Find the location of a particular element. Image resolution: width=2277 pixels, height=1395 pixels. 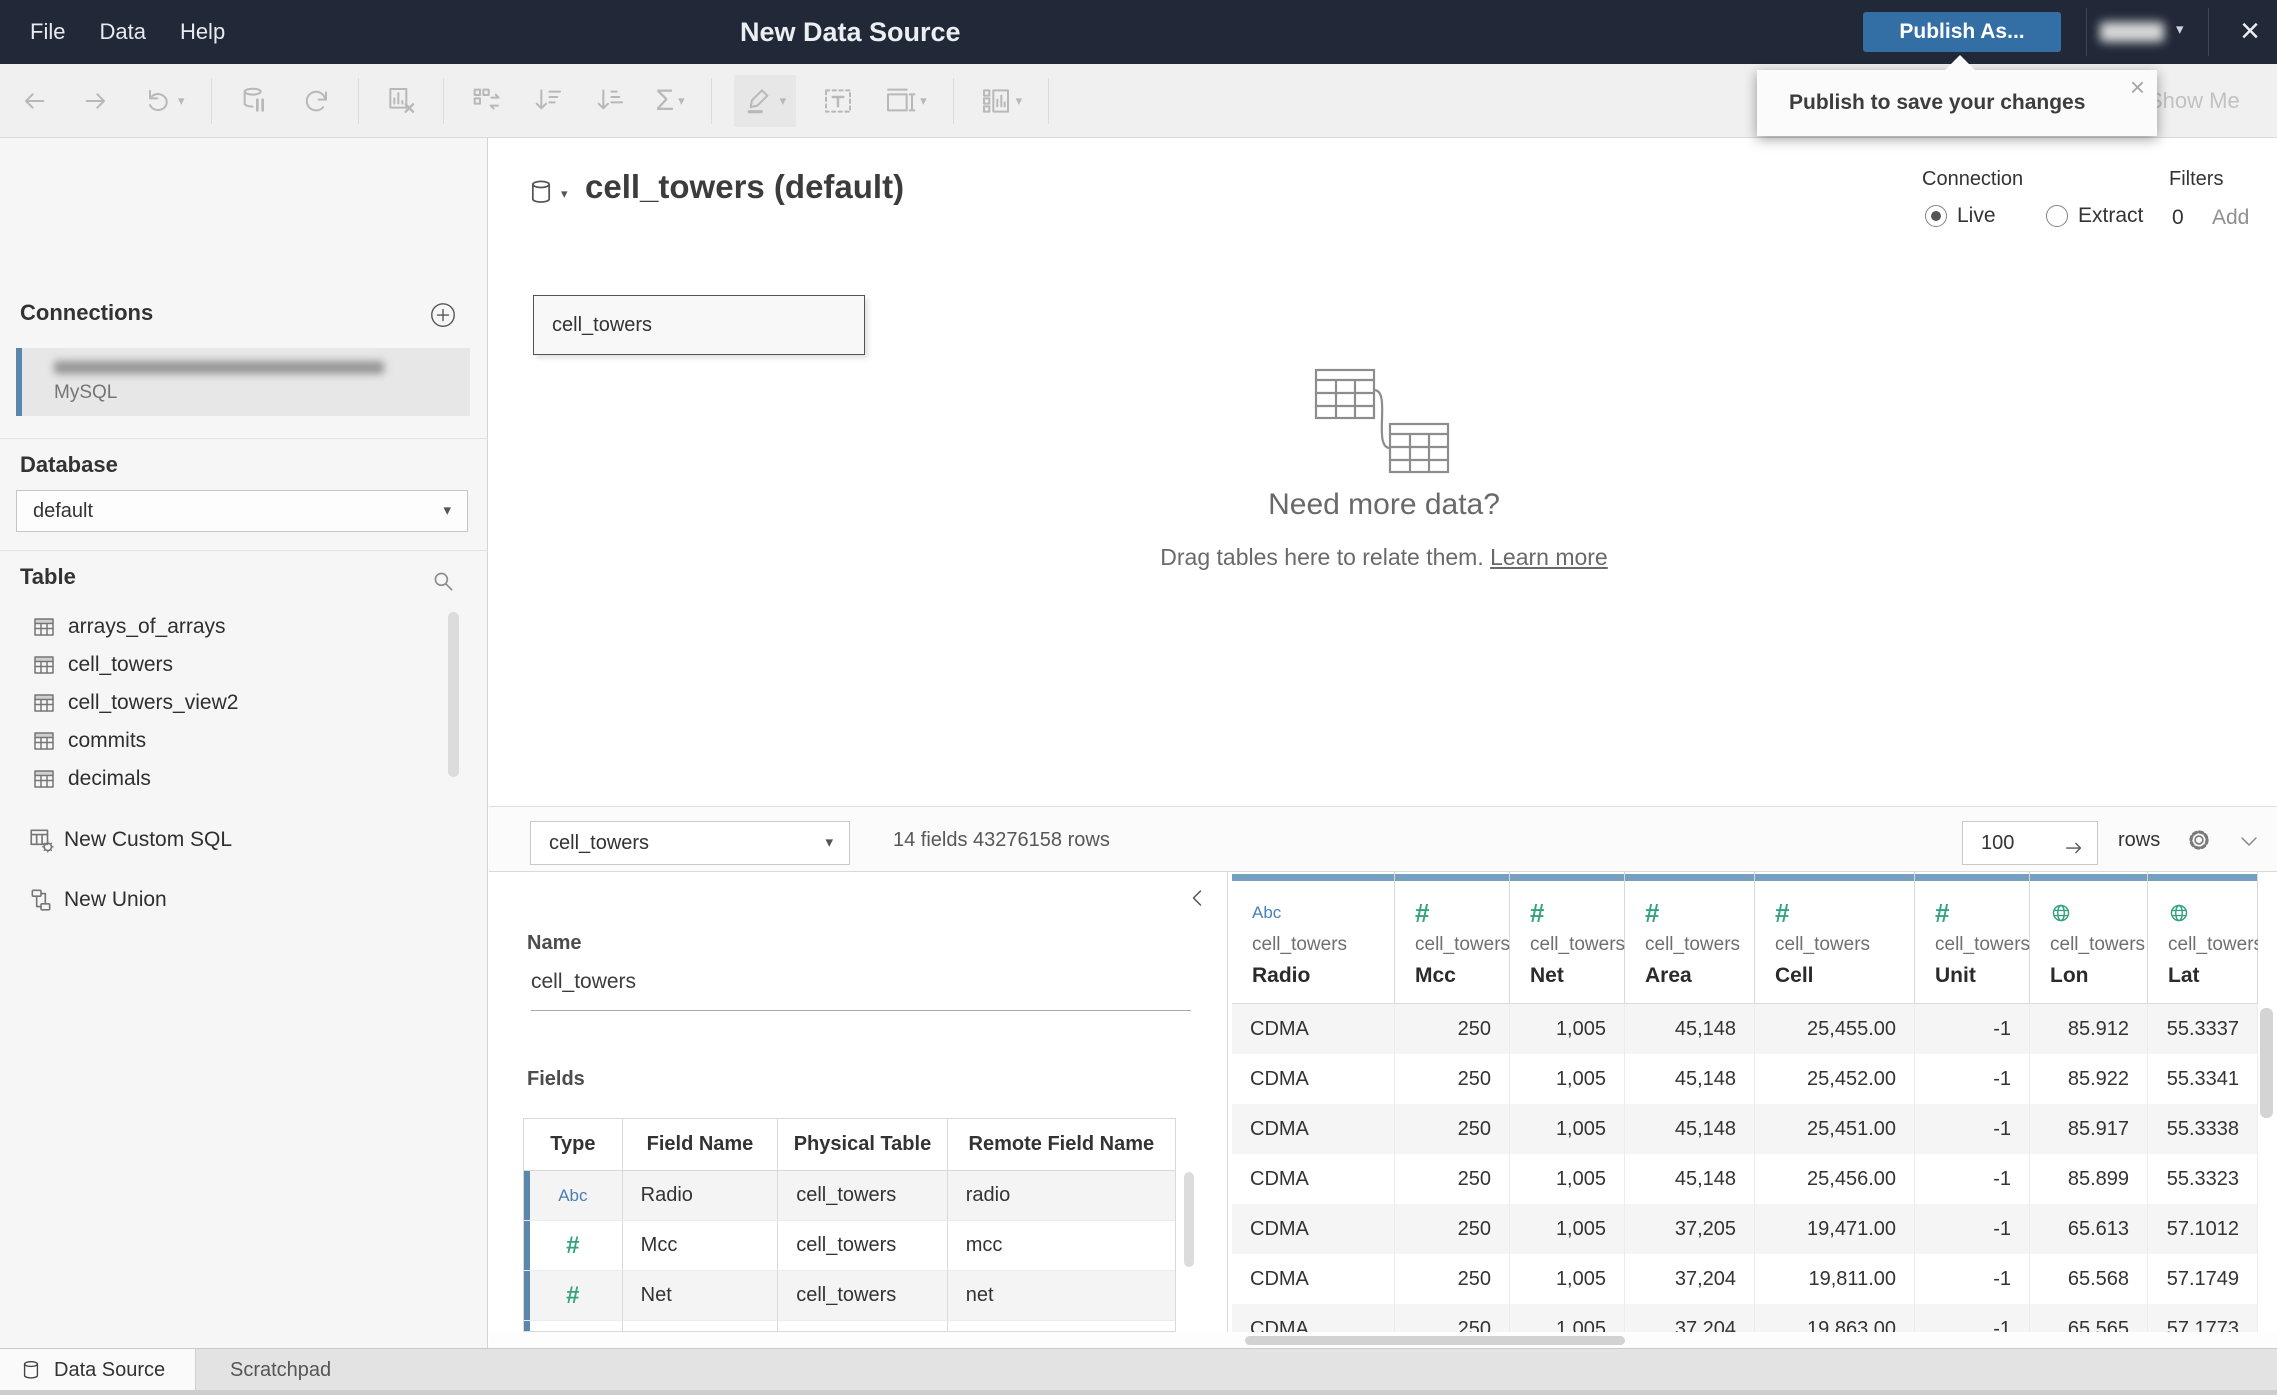

search-icon is located at coordinates (443, 581).